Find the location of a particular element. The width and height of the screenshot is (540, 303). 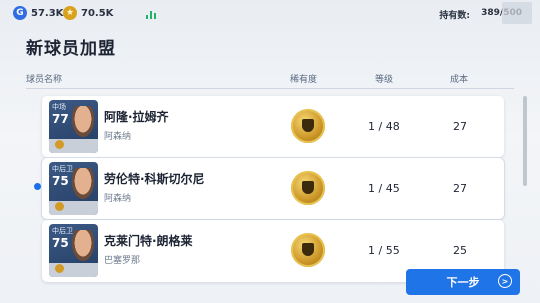

gp-currency: G 57.3K is located at coordinates (38, 13).